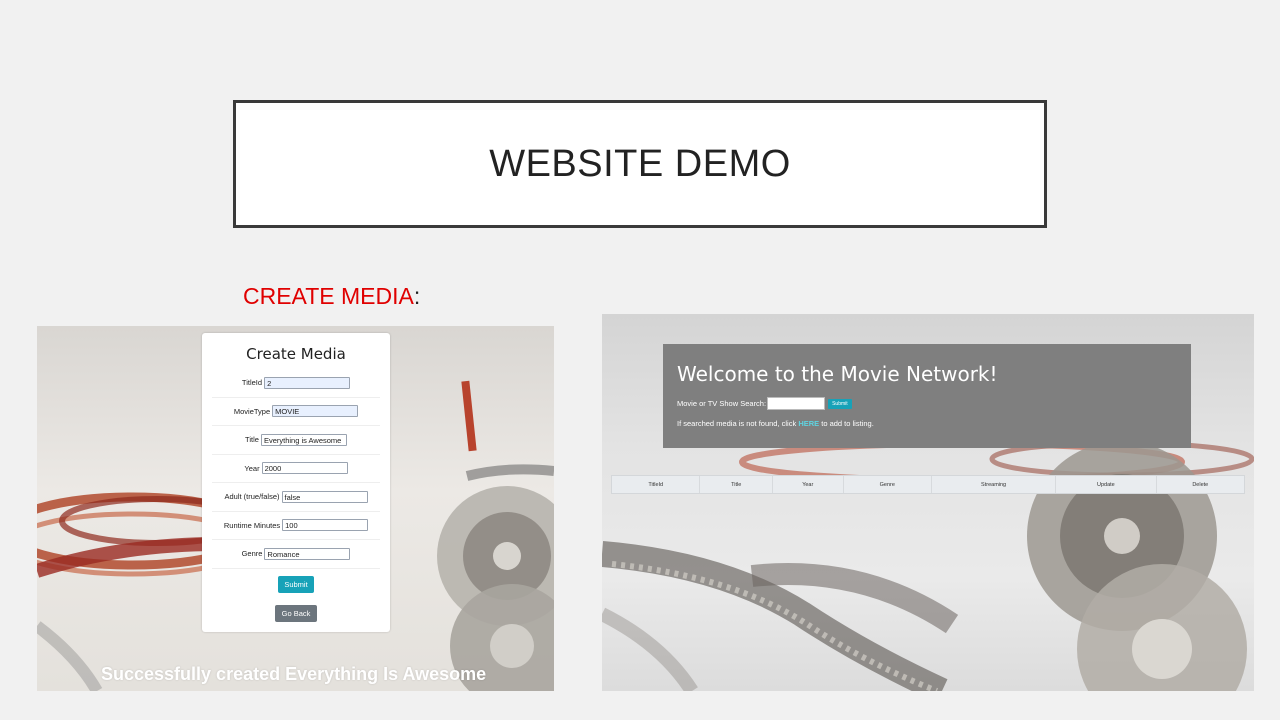 The height and width of the screenshot is (720, 1280). I want to click on field-titleid-row: TitleId 2, so click(296, 383).